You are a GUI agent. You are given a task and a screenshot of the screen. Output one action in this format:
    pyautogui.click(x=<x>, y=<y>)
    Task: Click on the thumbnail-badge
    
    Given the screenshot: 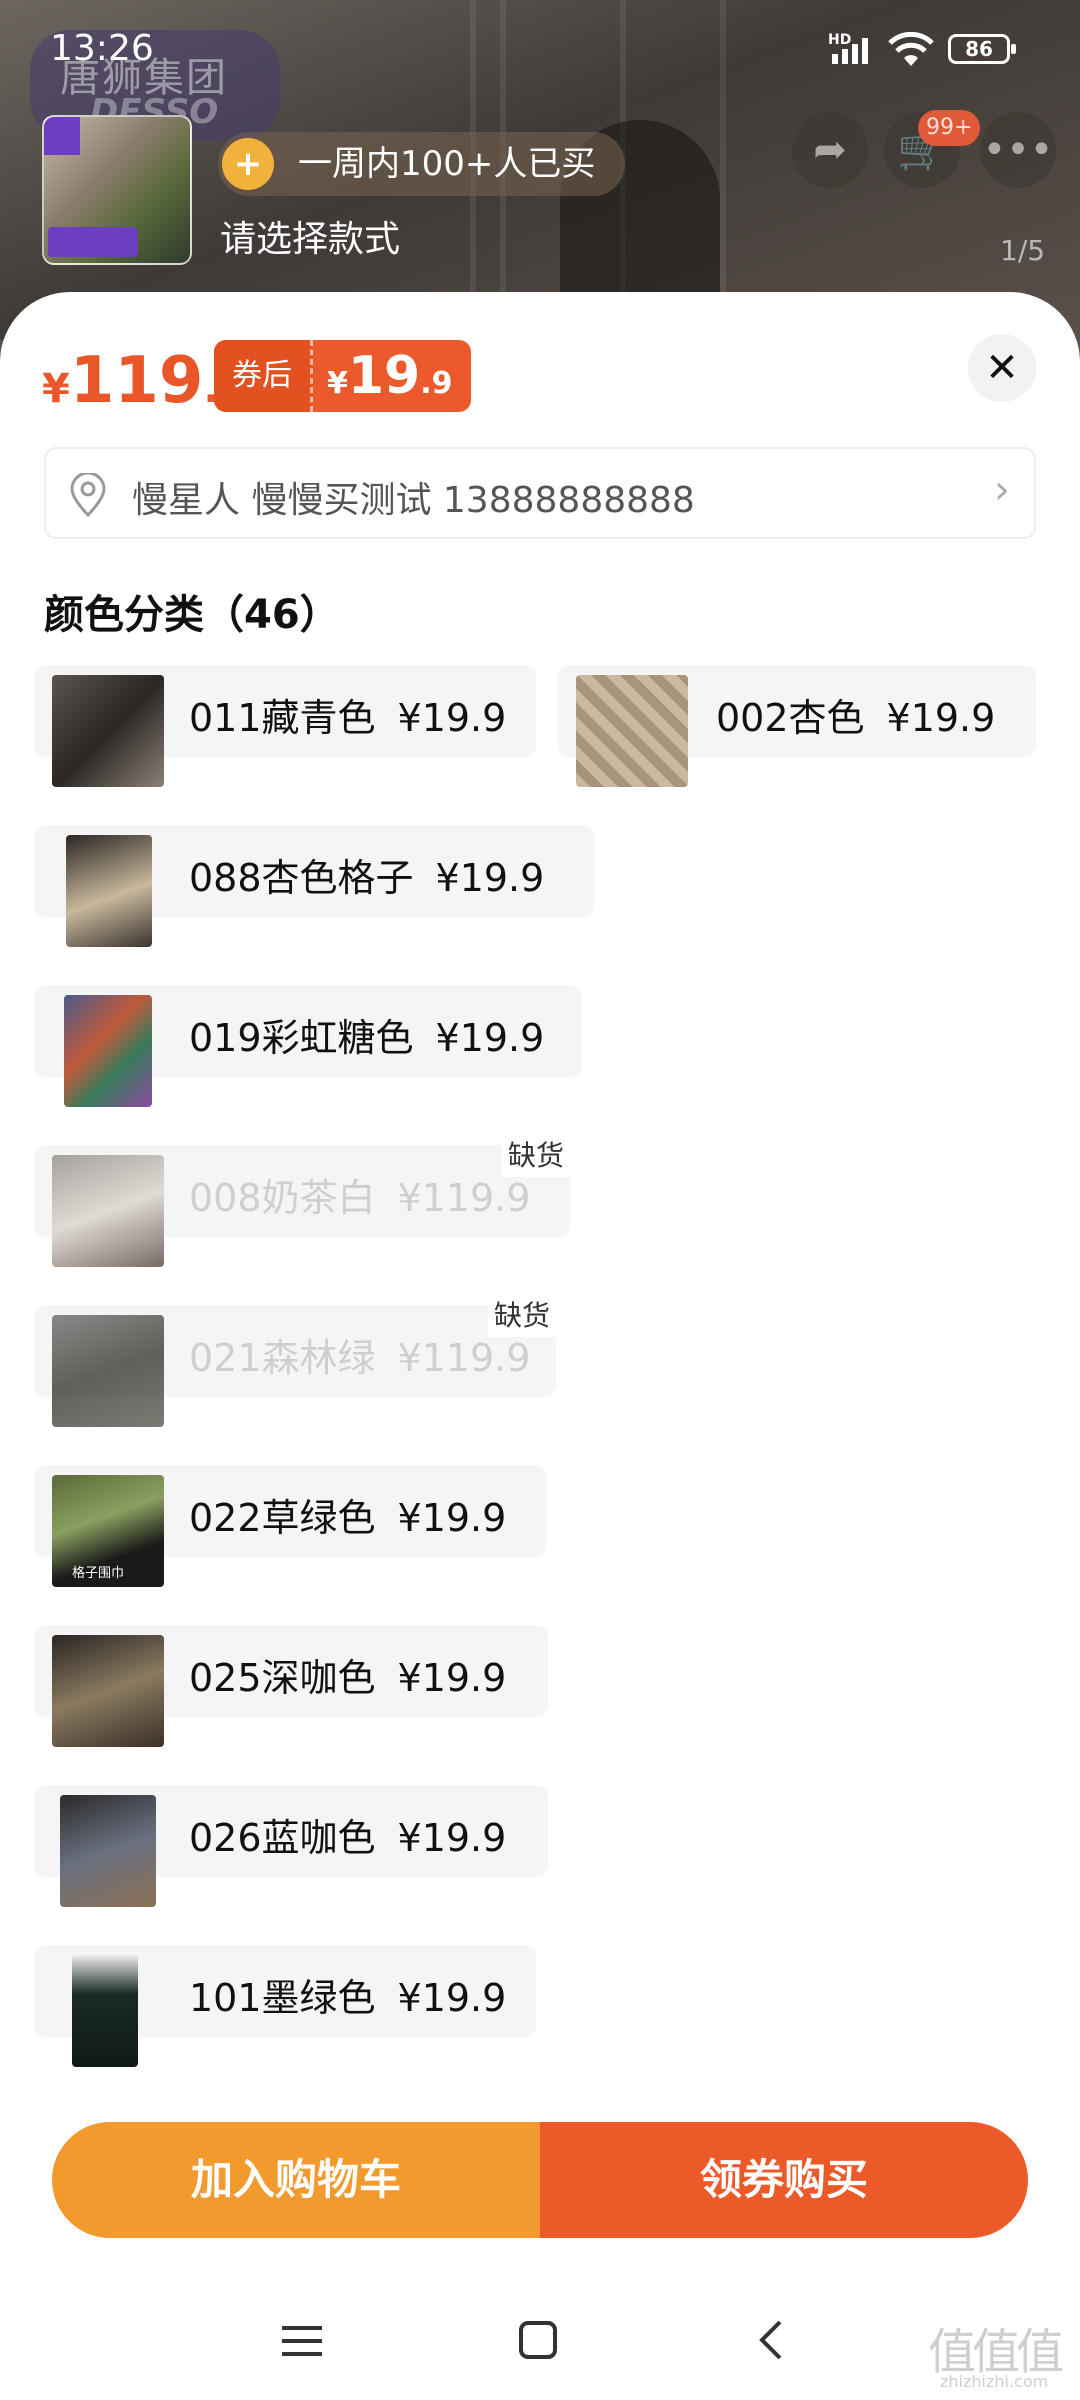 What is the action you would take?
    pyautogui.click(x=62, y=136)
    